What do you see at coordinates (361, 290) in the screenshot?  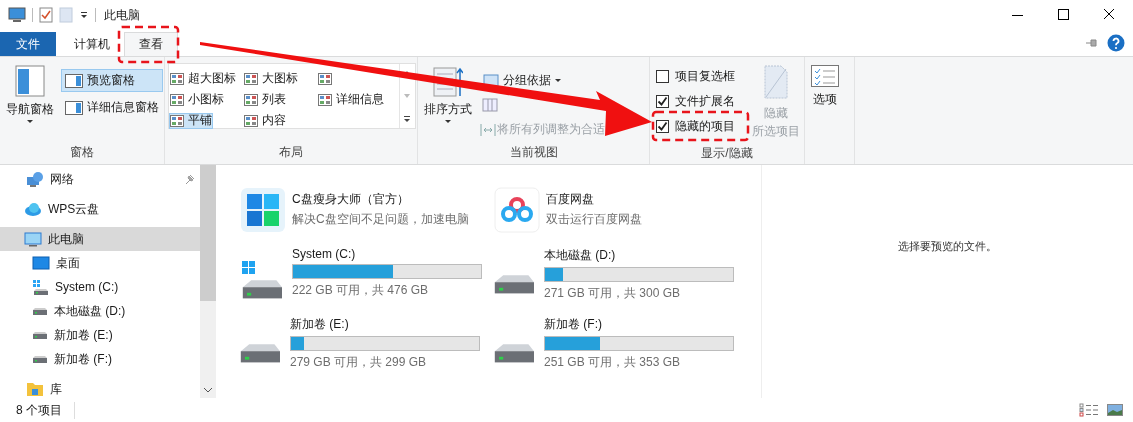 I see `drive-usage: 222 GB 可用，共 476 GB` at bounding box center [361, 290].